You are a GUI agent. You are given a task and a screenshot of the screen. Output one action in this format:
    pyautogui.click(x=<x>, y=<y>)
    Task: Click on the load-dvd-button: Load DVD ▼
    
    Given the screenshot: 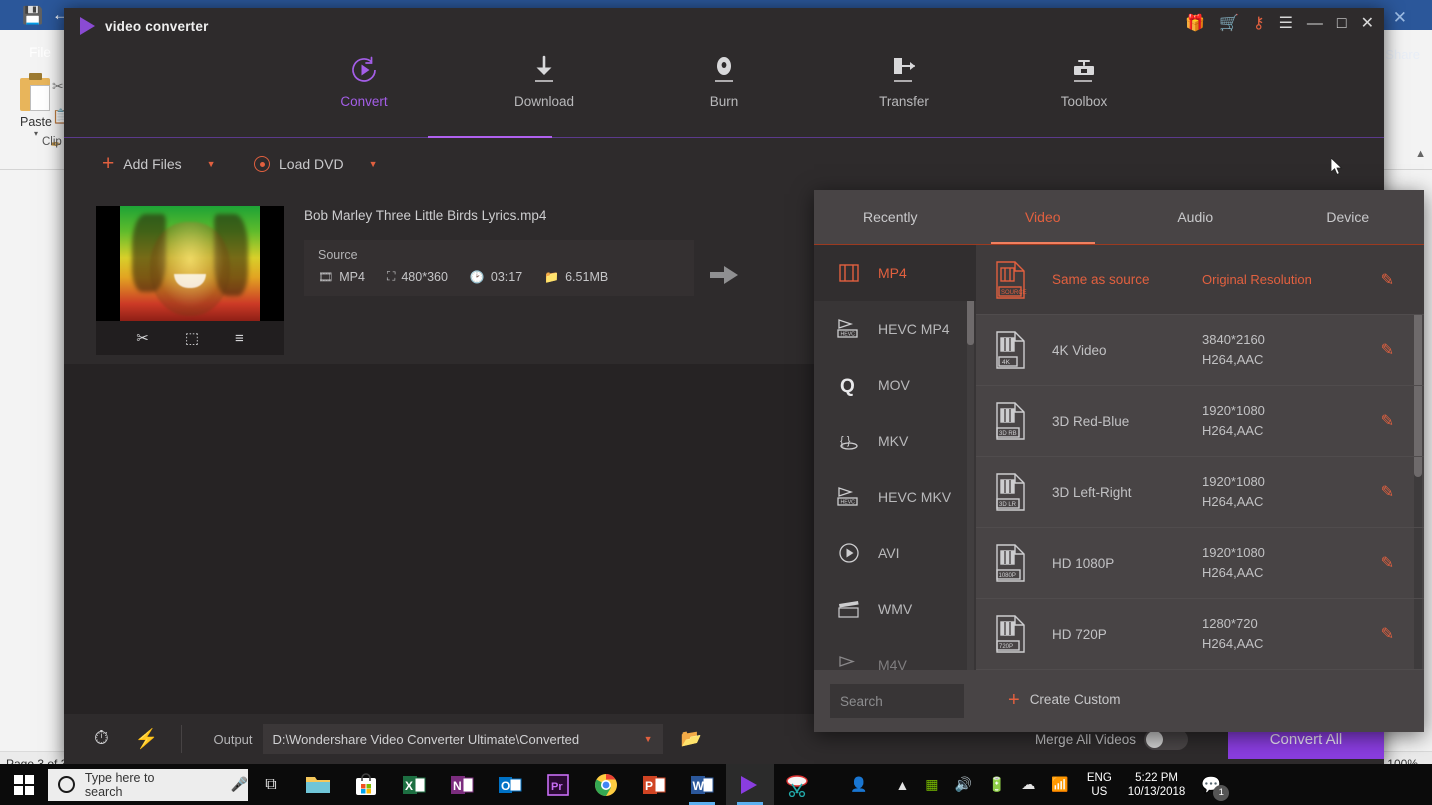 What is the action you would take?
    pyautogui.click(x=316, y=164)
    